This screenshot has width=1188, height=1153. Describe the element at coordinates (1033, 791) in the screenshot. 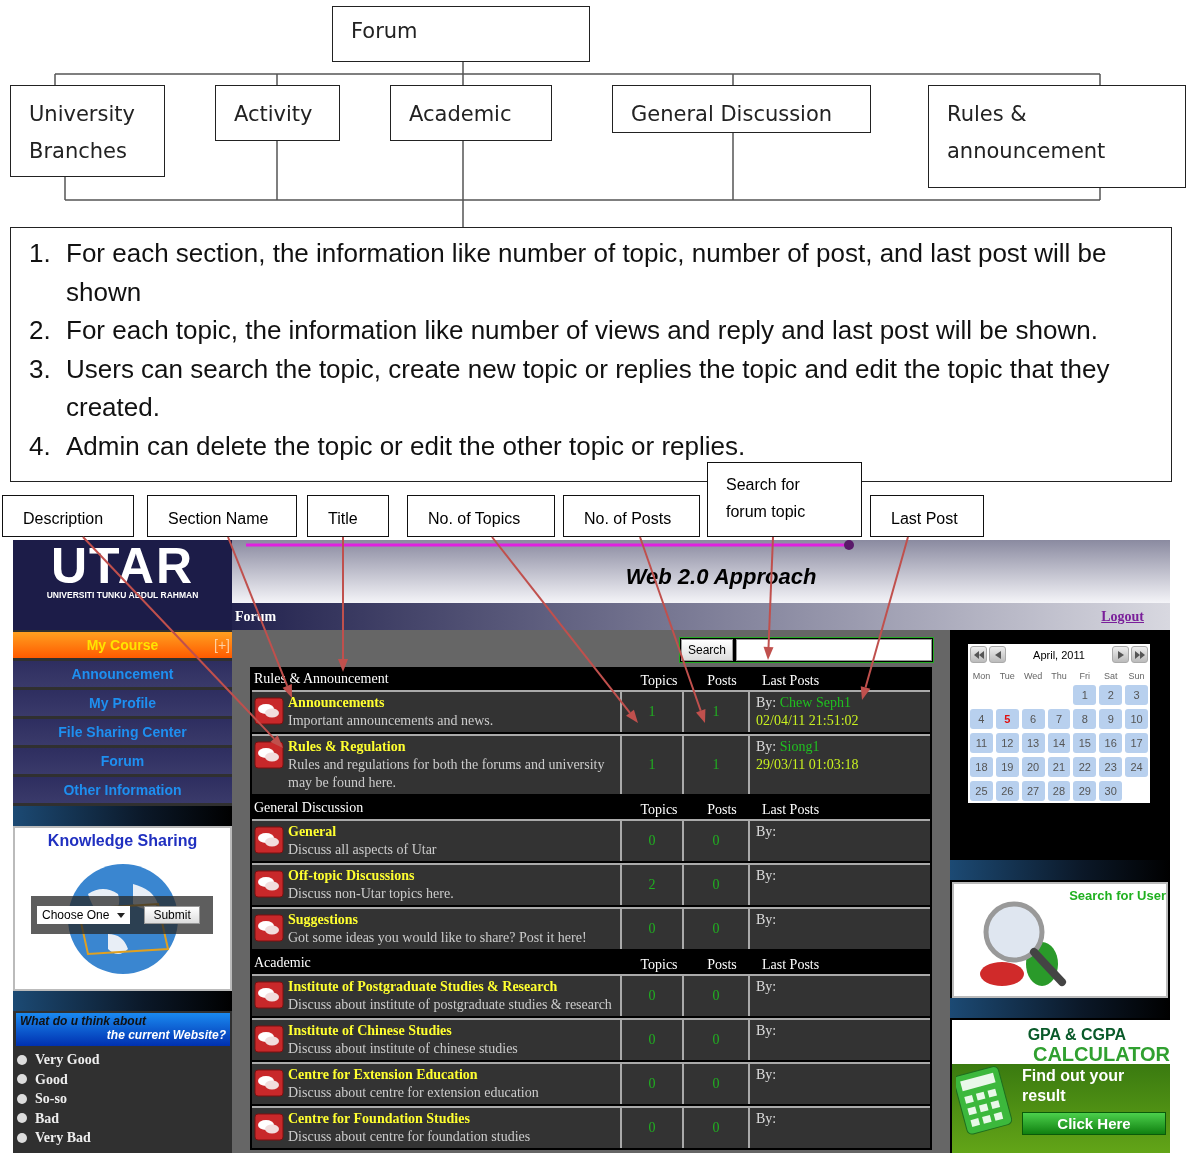

I see `calendar-day: 27` at that location.